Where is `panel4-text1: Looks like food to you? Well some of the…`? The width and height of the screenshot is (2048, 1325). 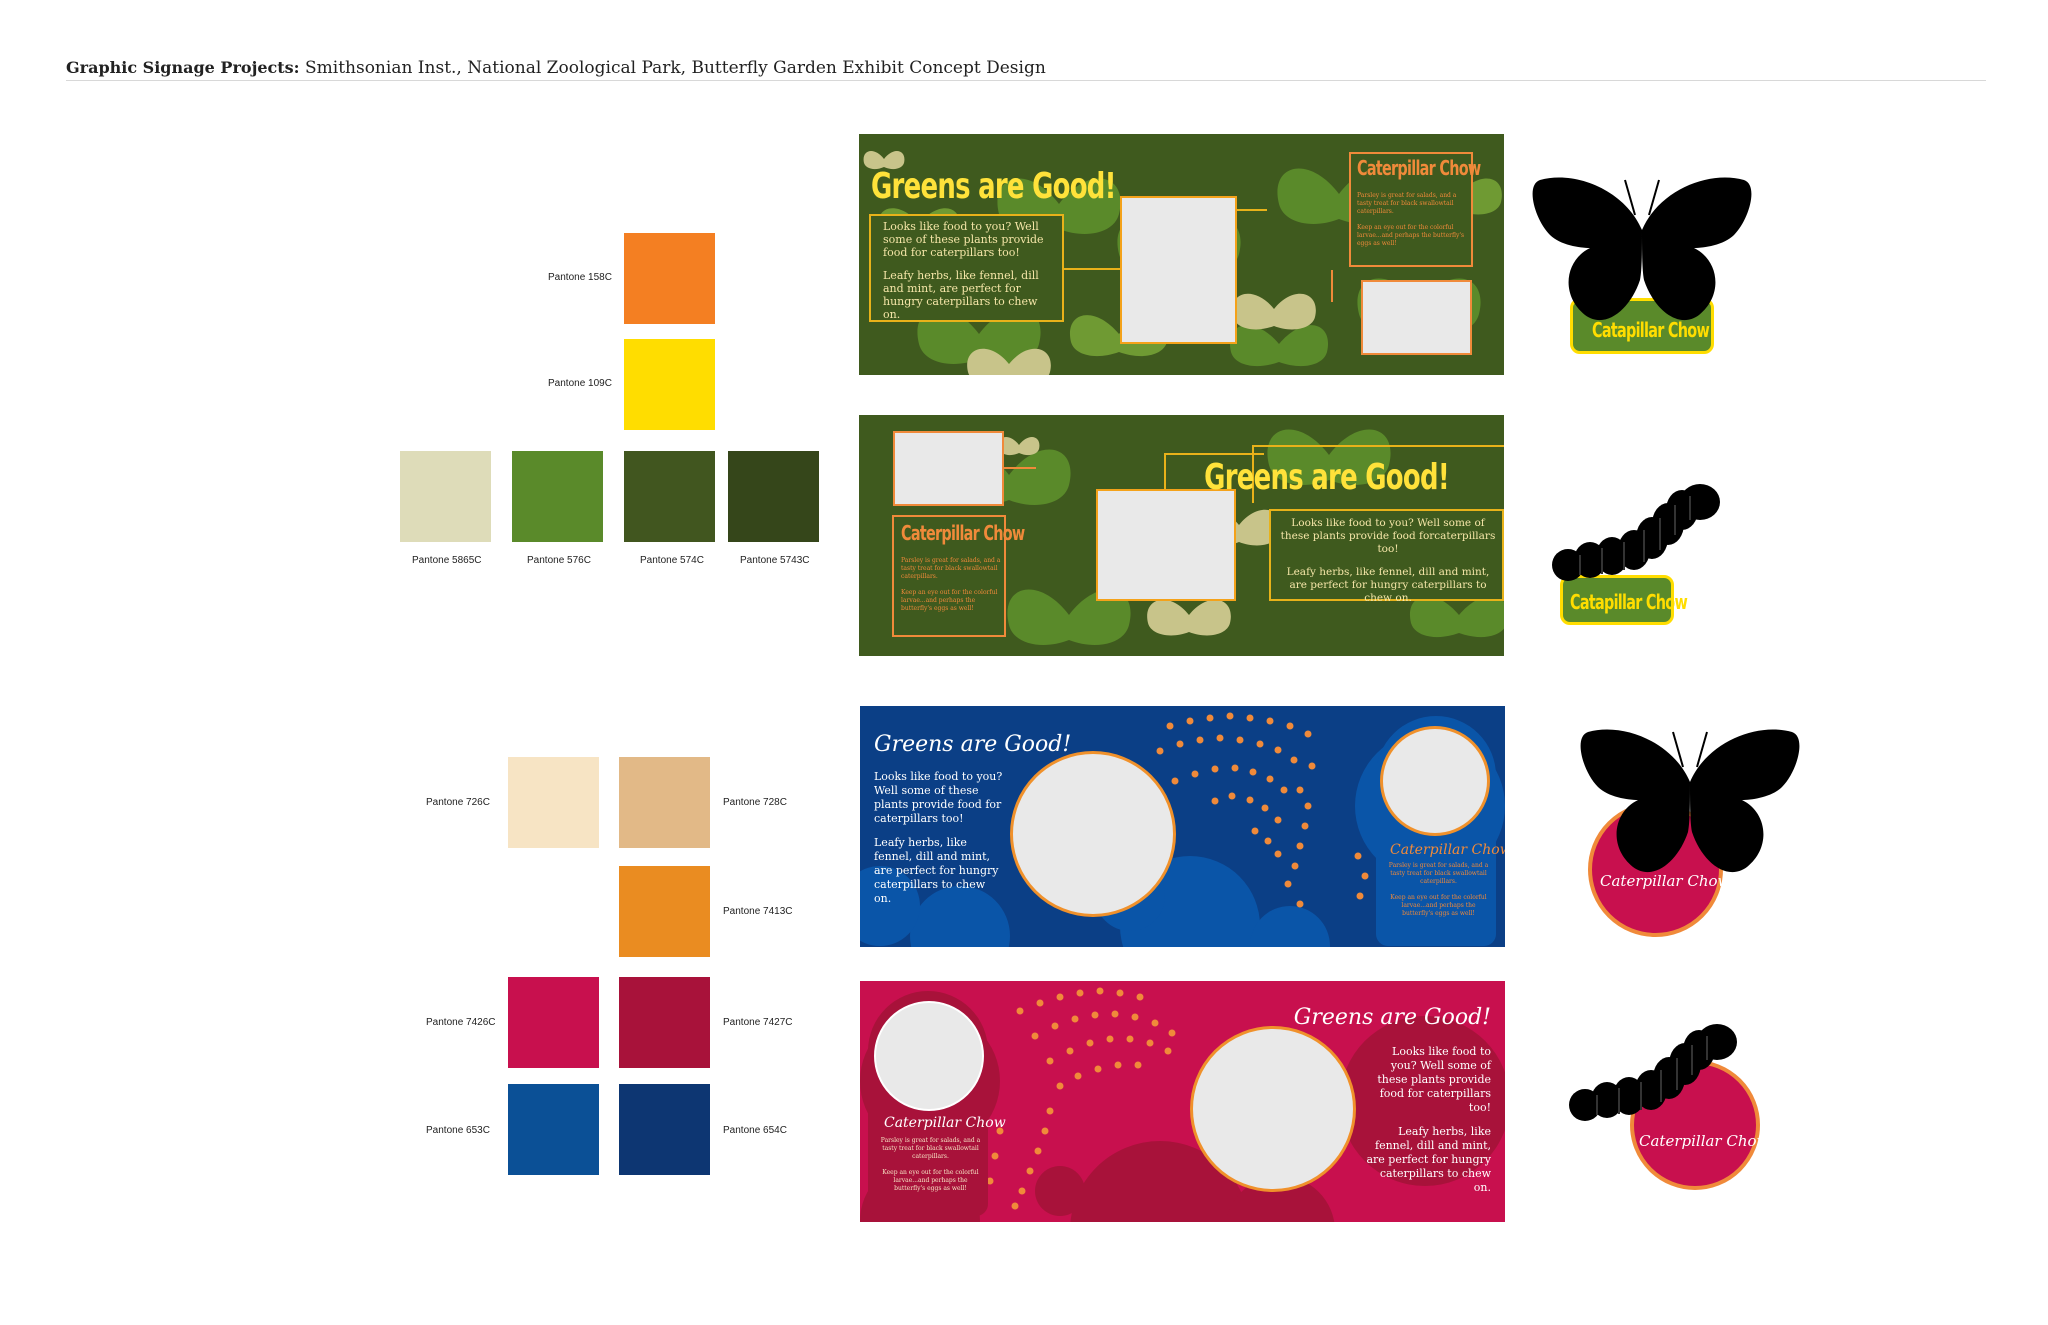
panel4-text1: Looks like food to you? Well some of the… is located at coordinates (1434, 1079).